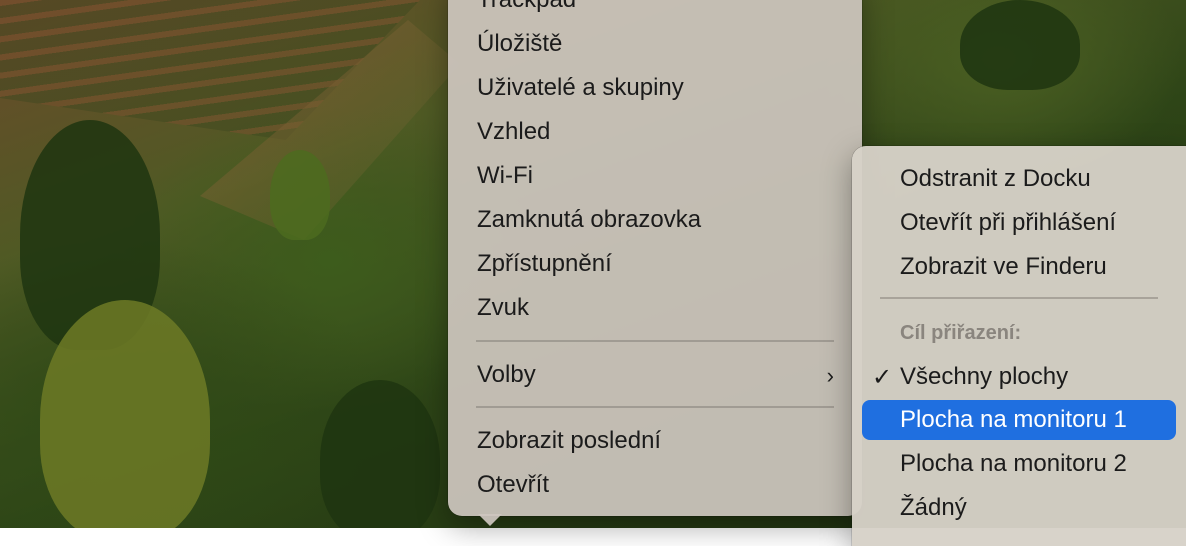 This screenshot has height=546, width=1186. Describe the element at coordinates (1013, 419) in the screenshot. I see `menu-item-label: Plocha na monitoru 1` at that location.